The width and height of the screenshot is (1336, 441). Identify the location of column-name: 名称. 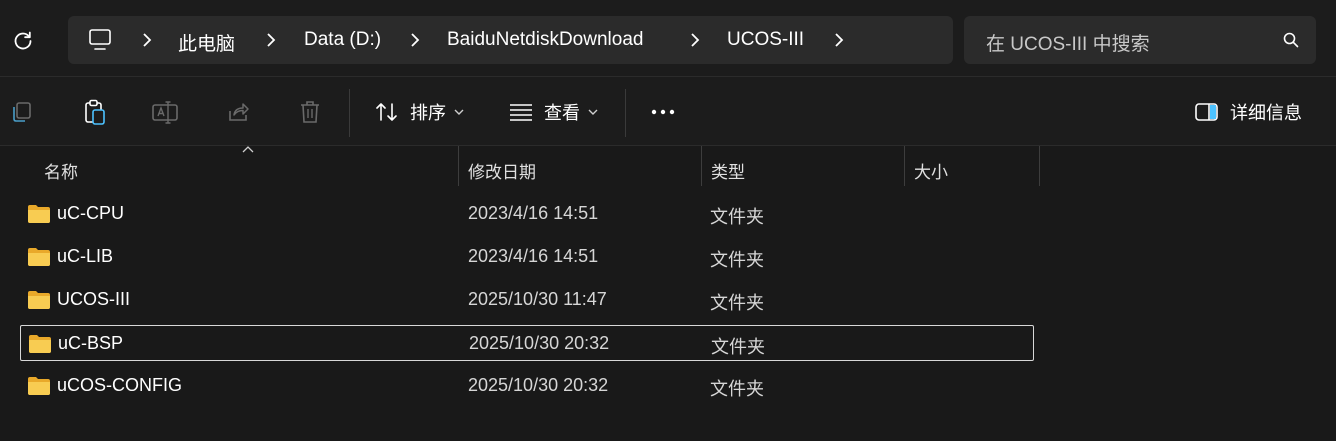
(61, 170).